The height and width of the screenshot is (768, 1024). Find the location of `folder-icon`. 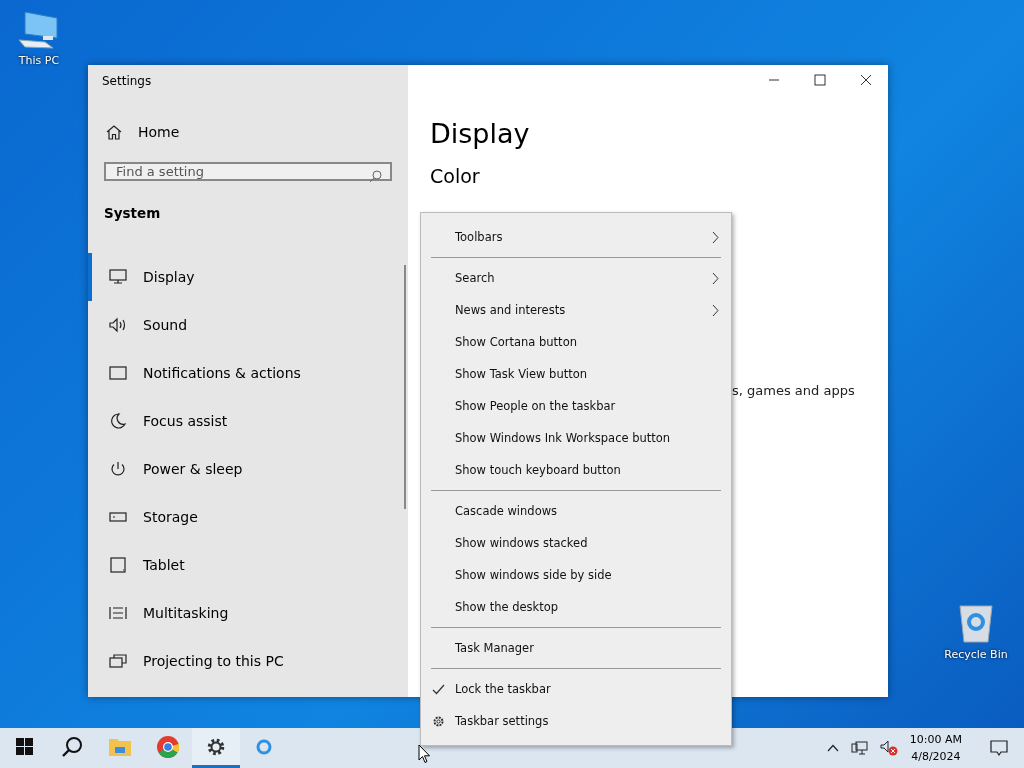

folder-icon is located at coordinates (120, 746).